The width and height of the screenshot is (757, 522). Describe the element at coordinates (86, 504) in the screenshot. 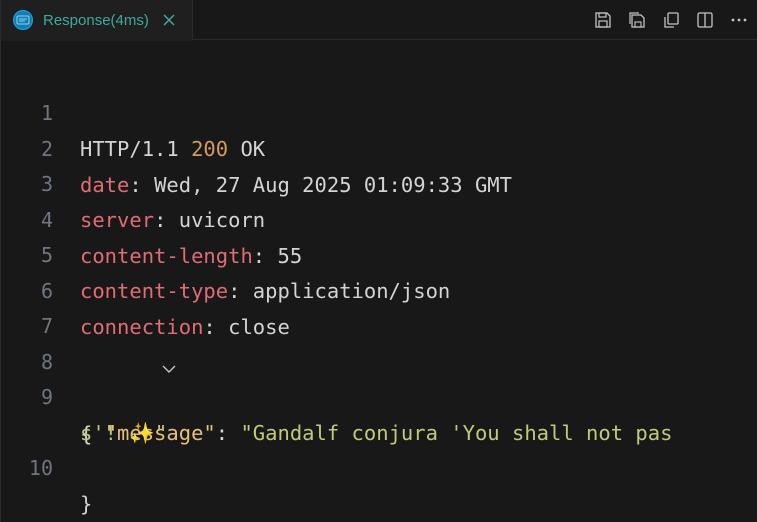

I see `close-brace: }` at that location.